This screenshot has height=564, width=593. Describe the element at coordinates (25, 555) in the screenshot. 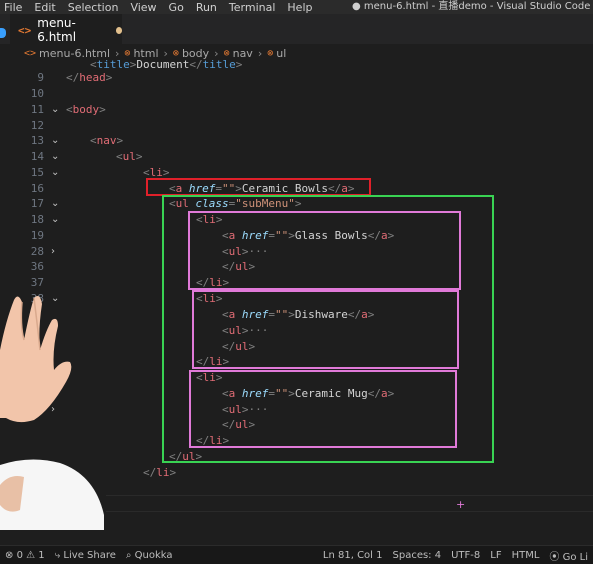

I see `problems-indicator: ⊗ 0 ⚠ 1` at that location.